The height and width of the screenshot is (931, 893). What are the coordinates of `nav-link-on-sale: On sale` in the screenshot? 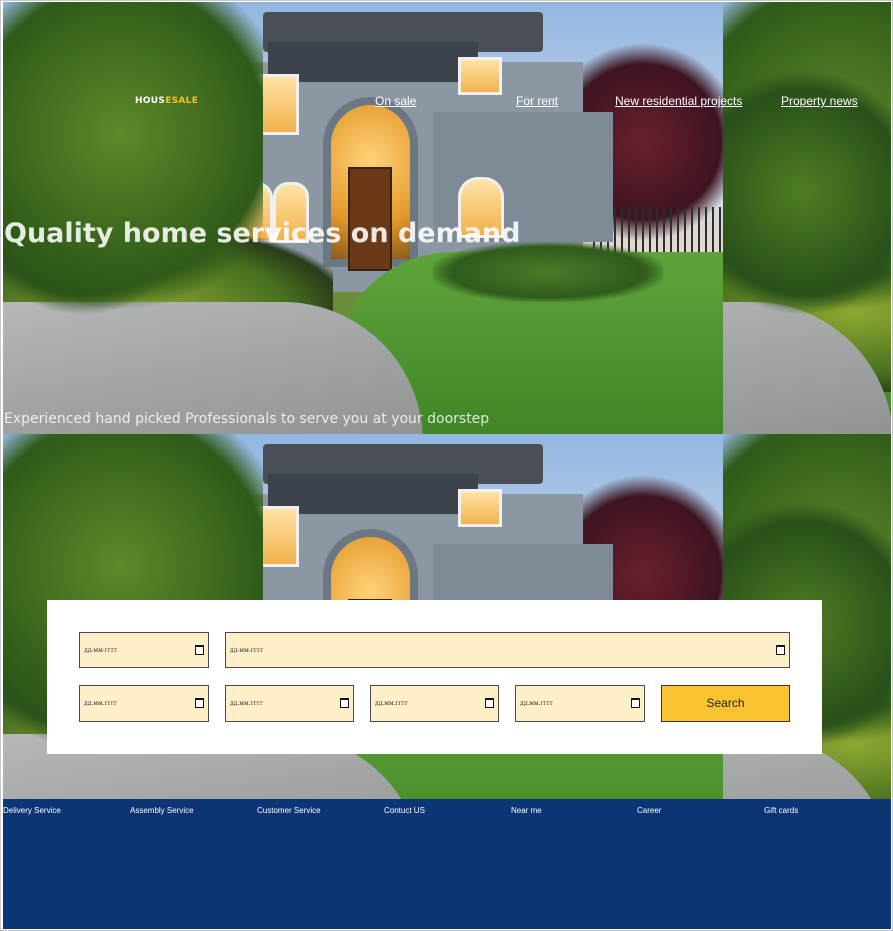 It's located at (395, 101).